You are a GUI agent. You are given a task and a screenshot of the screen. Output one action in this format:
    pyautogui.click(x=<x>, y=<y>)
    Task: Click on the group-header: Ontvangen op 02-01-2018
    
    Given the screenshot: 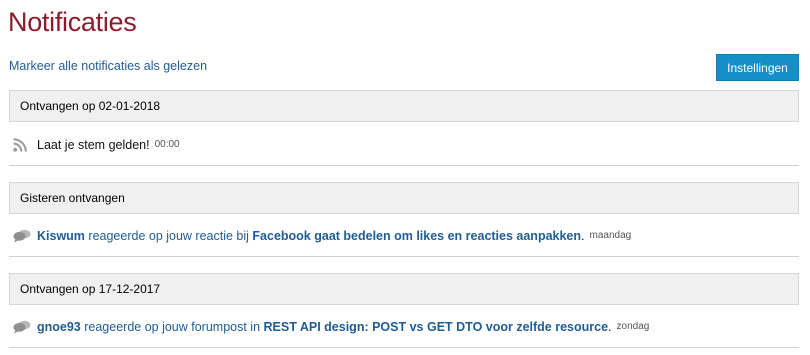 What is the action you would take?
    pyautogui.click(x=404, y=106)
    